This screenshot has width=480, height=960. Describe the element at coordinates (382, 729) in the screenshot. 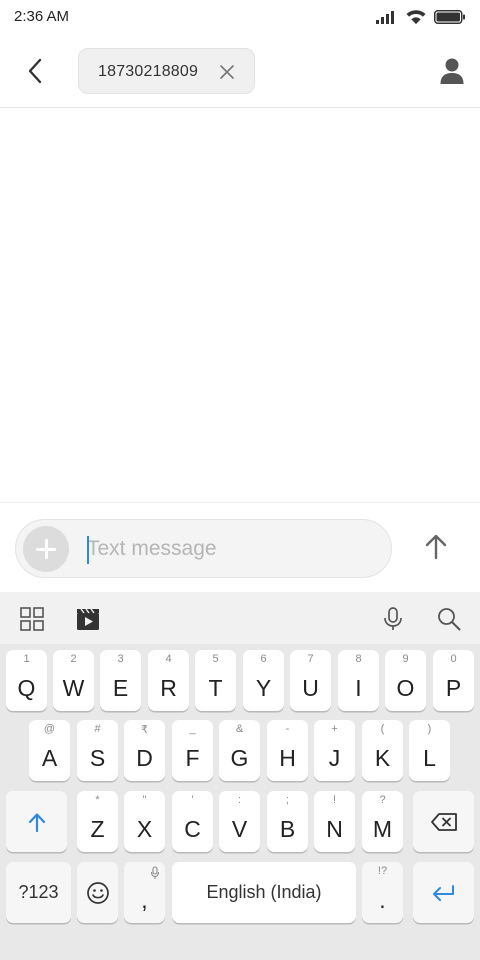

I see `key-hint: (` at that location.